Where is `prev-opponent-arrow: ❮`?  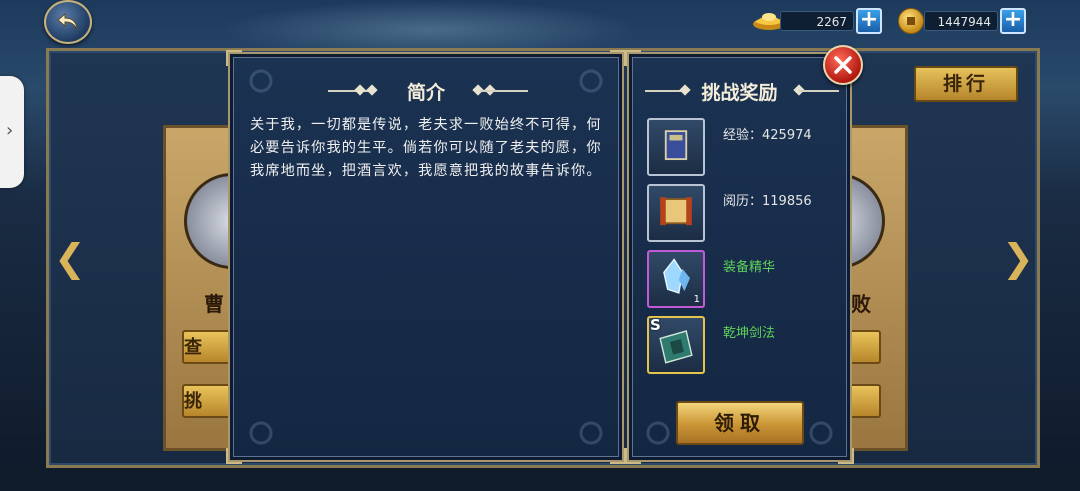
prev-opponent-arrow: ❮ is located at coordinates (70, 258).